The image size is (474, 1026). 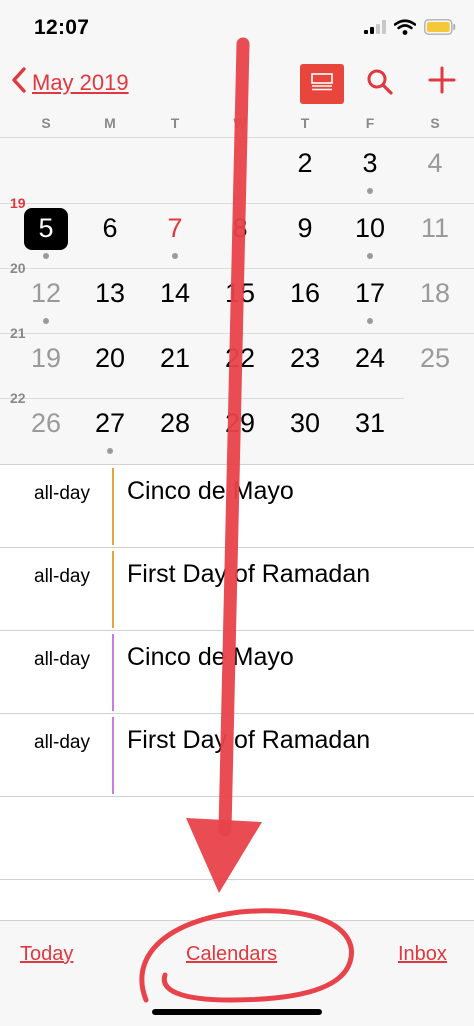 I want to click on day-cell: 9, so click(x=305, y=228).